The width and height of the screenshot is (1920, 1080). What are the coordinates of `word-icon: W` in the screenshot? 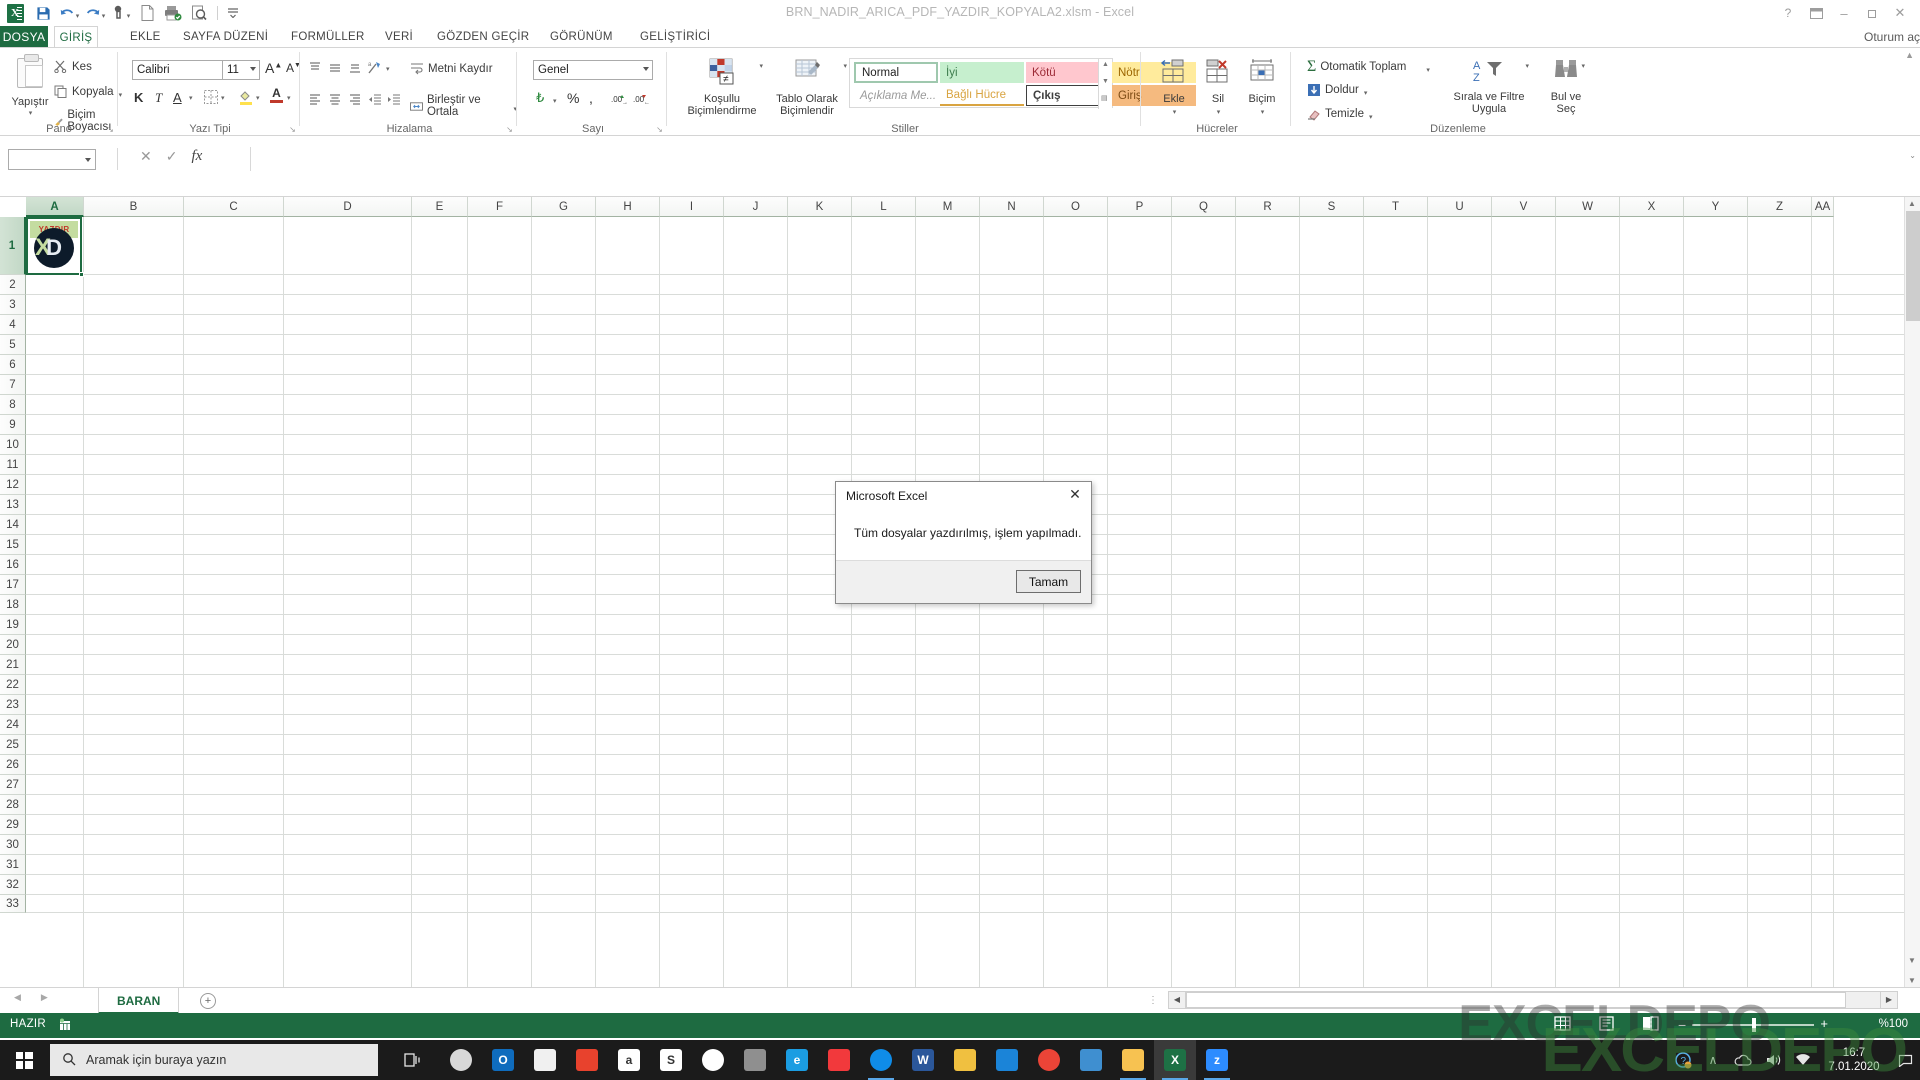 It's located at (923, 1060).